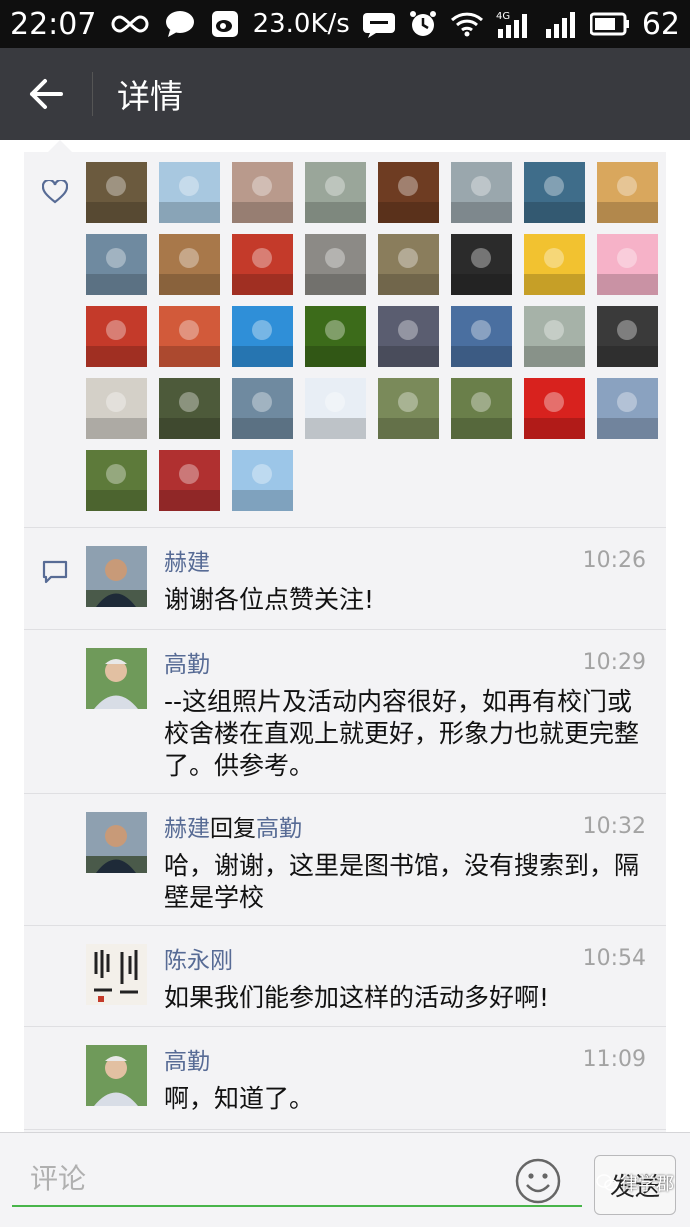  I want to click on comment-input-wrapper, so click(297, 1181).